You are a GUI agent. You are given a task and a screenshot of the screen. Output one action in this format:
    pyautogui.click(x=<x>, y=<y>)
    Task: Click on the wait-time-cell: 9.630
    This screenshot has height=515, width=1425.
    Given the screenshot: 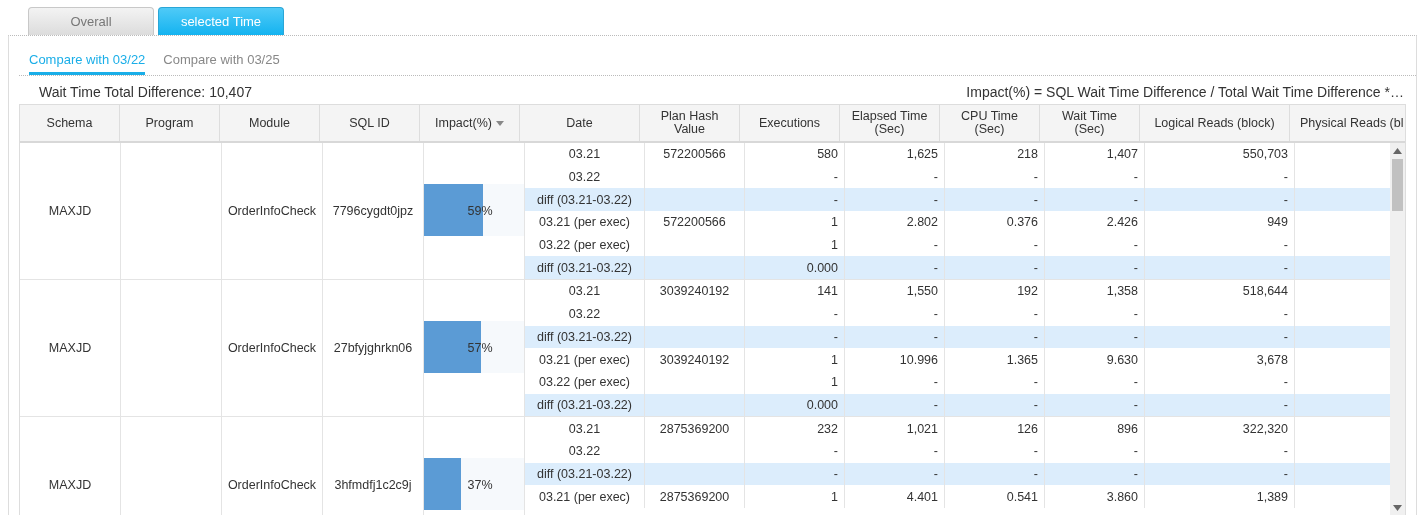 What is the action you would take?
    pyautogui.click(x=1122, y=359)
    